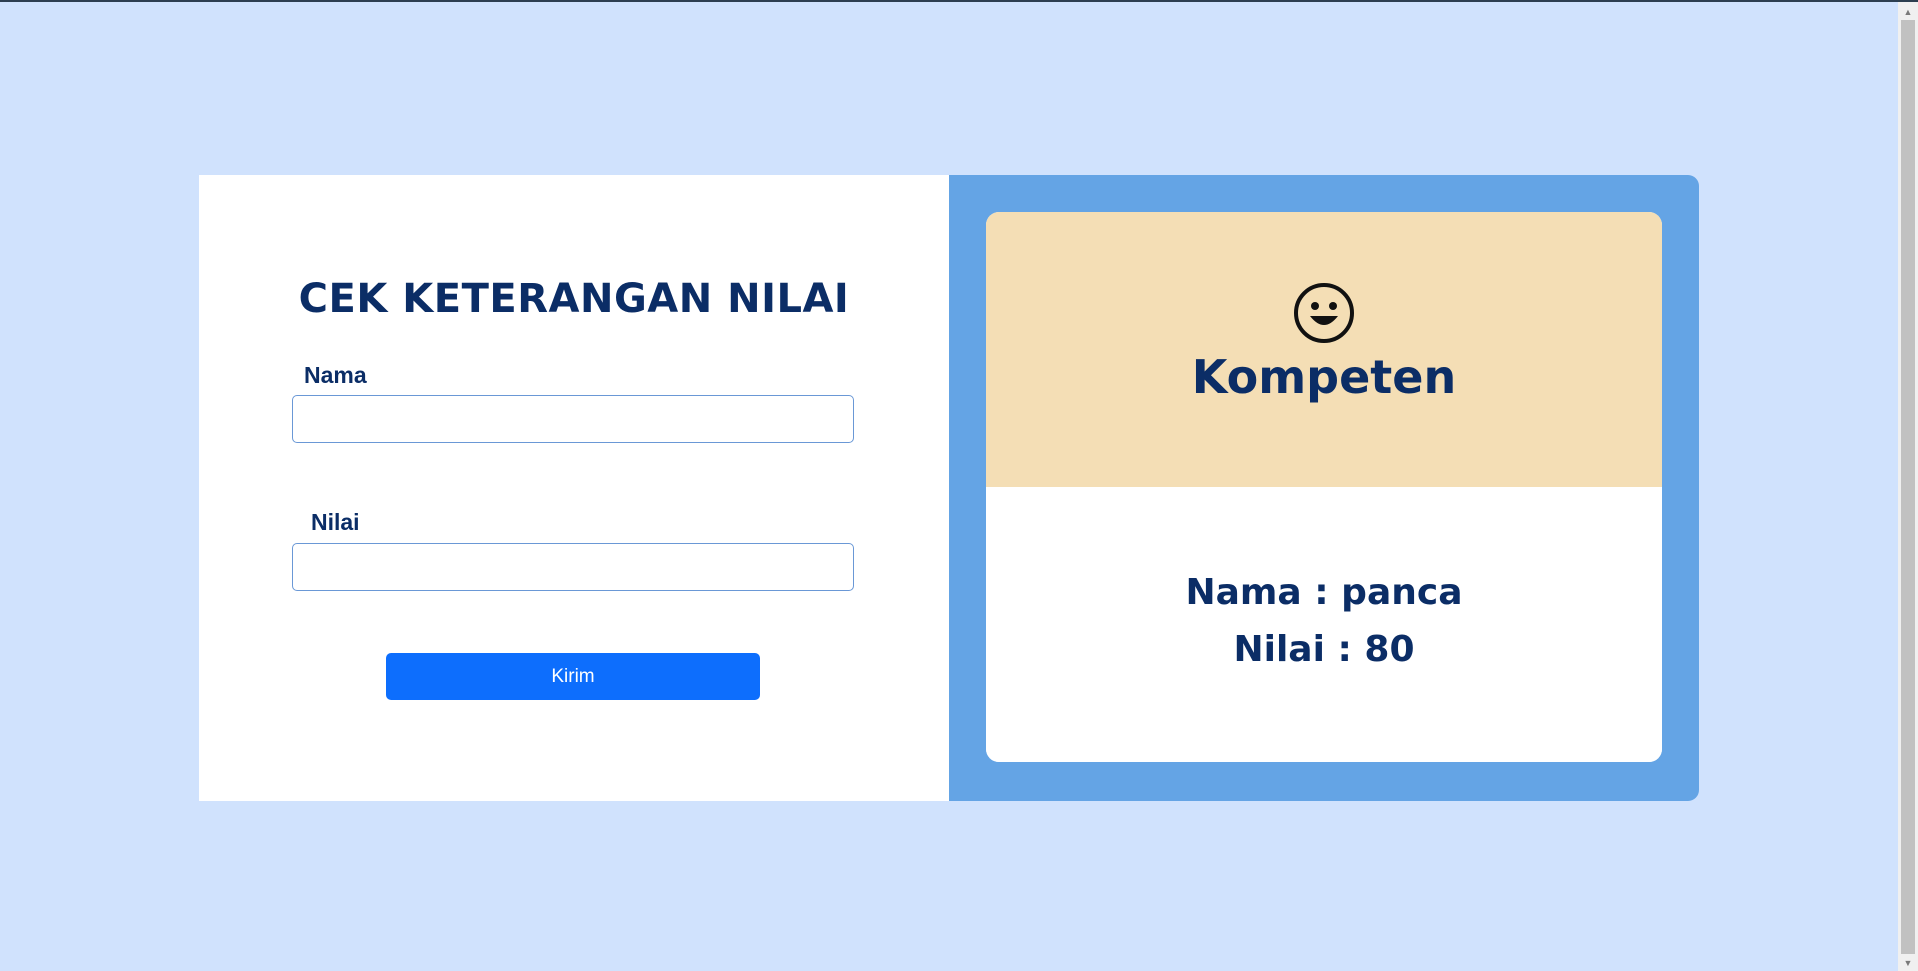  I want to click on scroll-down-arrow-icon: ▼, so click(1908, 963).